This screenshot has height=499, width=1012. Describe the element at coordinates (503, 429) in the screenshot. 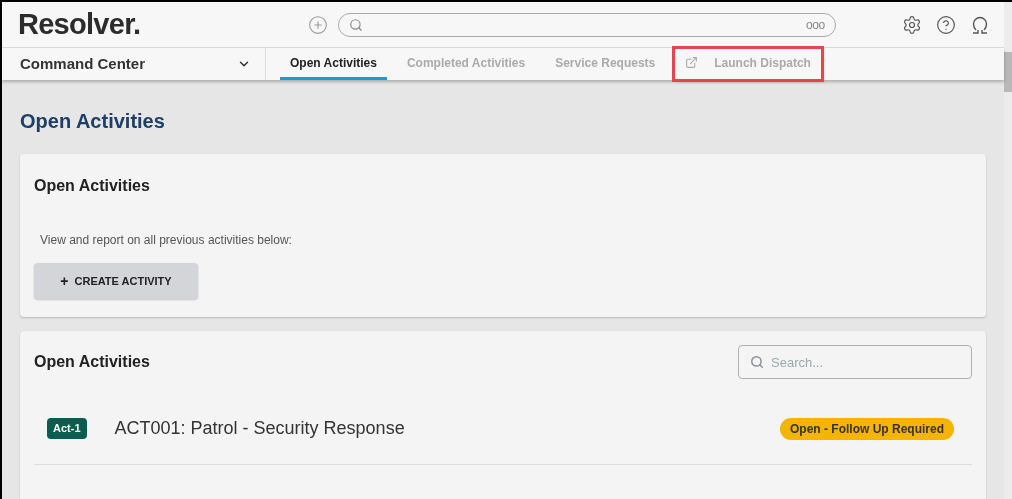

I see `activity-row: Act-1 ACT001: Patrol - Security Response Open - Follow Up Required` at that location.